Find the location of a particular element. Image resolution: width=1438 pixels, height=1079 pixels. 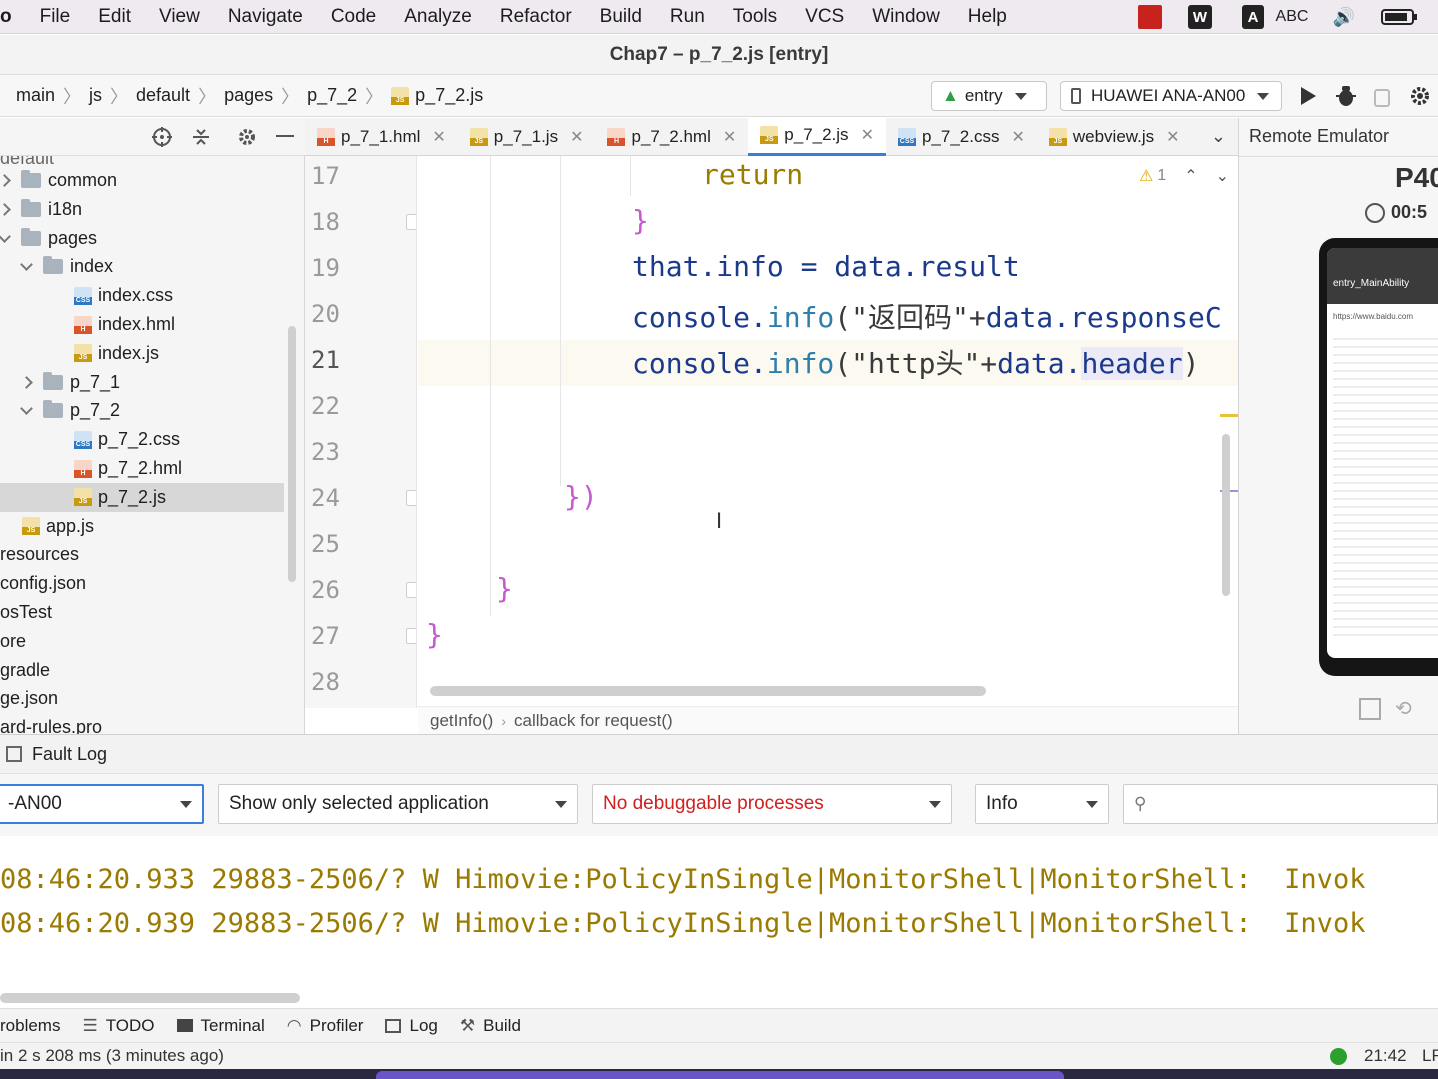

warning-stripe-marker is located at coordinates (1229, 415).